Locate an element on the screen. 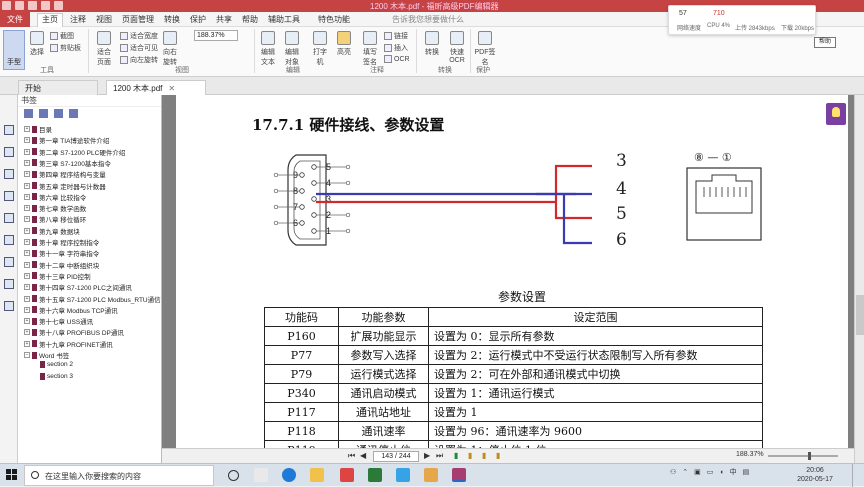 This screenshot has height=487, width=864. taskbar-search-input: 在这里输入你要搜索的内容 is located at coordinates (119, 475).